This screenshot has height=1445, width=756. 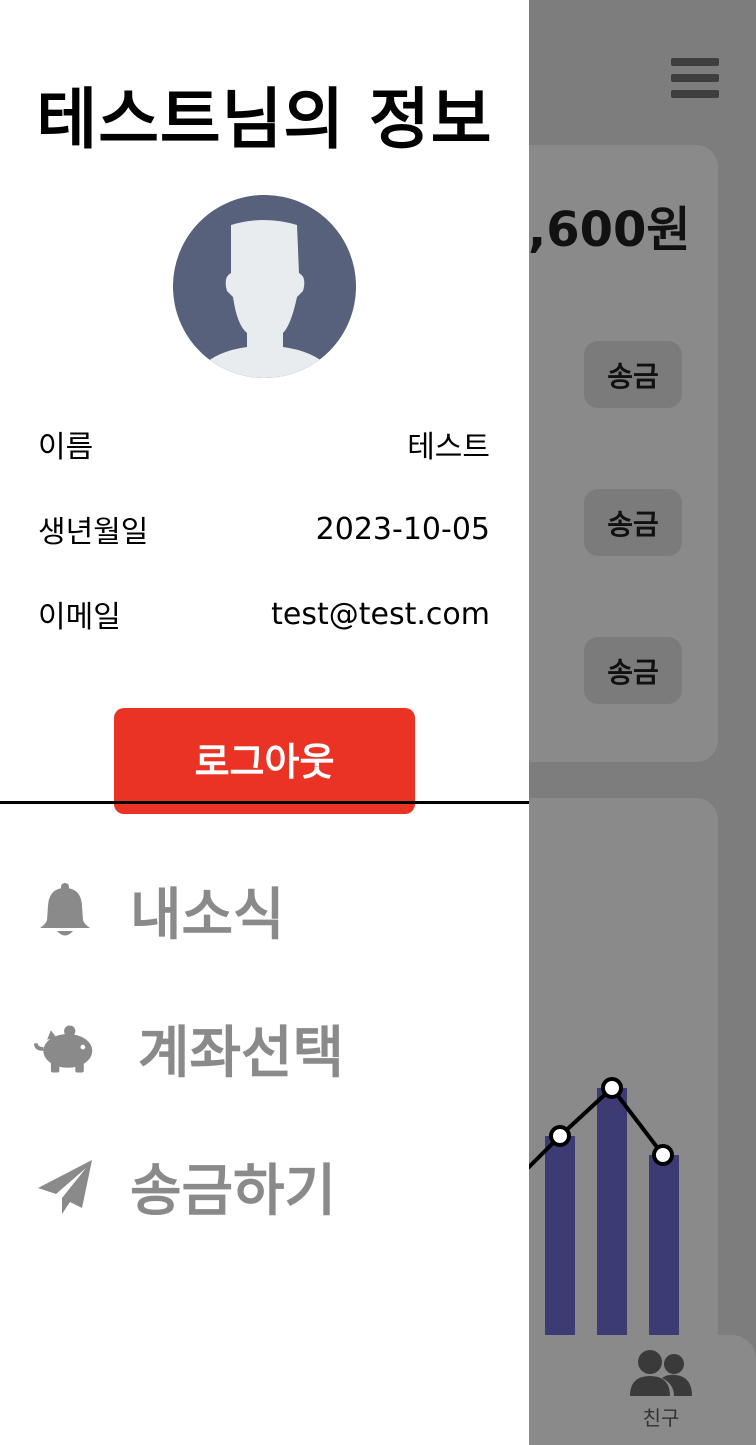 I want to click on send-button-3: 송금, so click(x=633, y=670).